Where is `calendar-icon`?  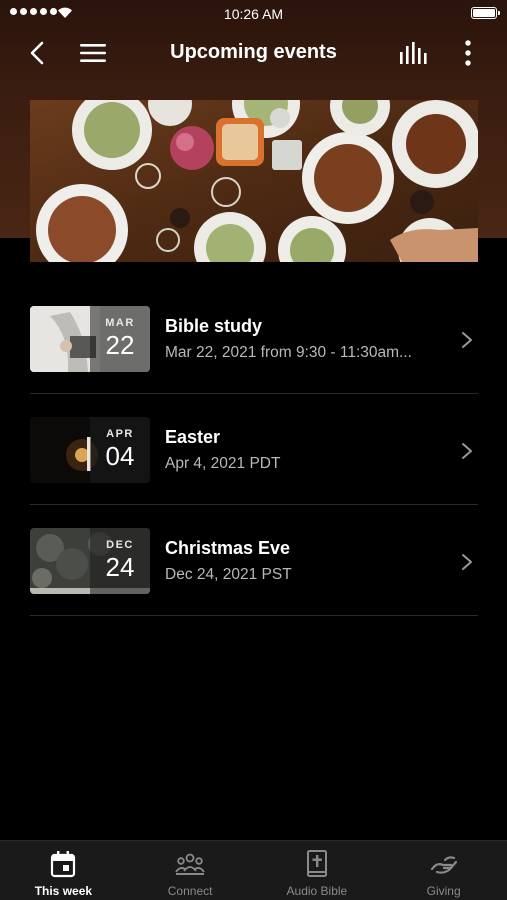 calendar-icon is located at coordinates (63, 864).